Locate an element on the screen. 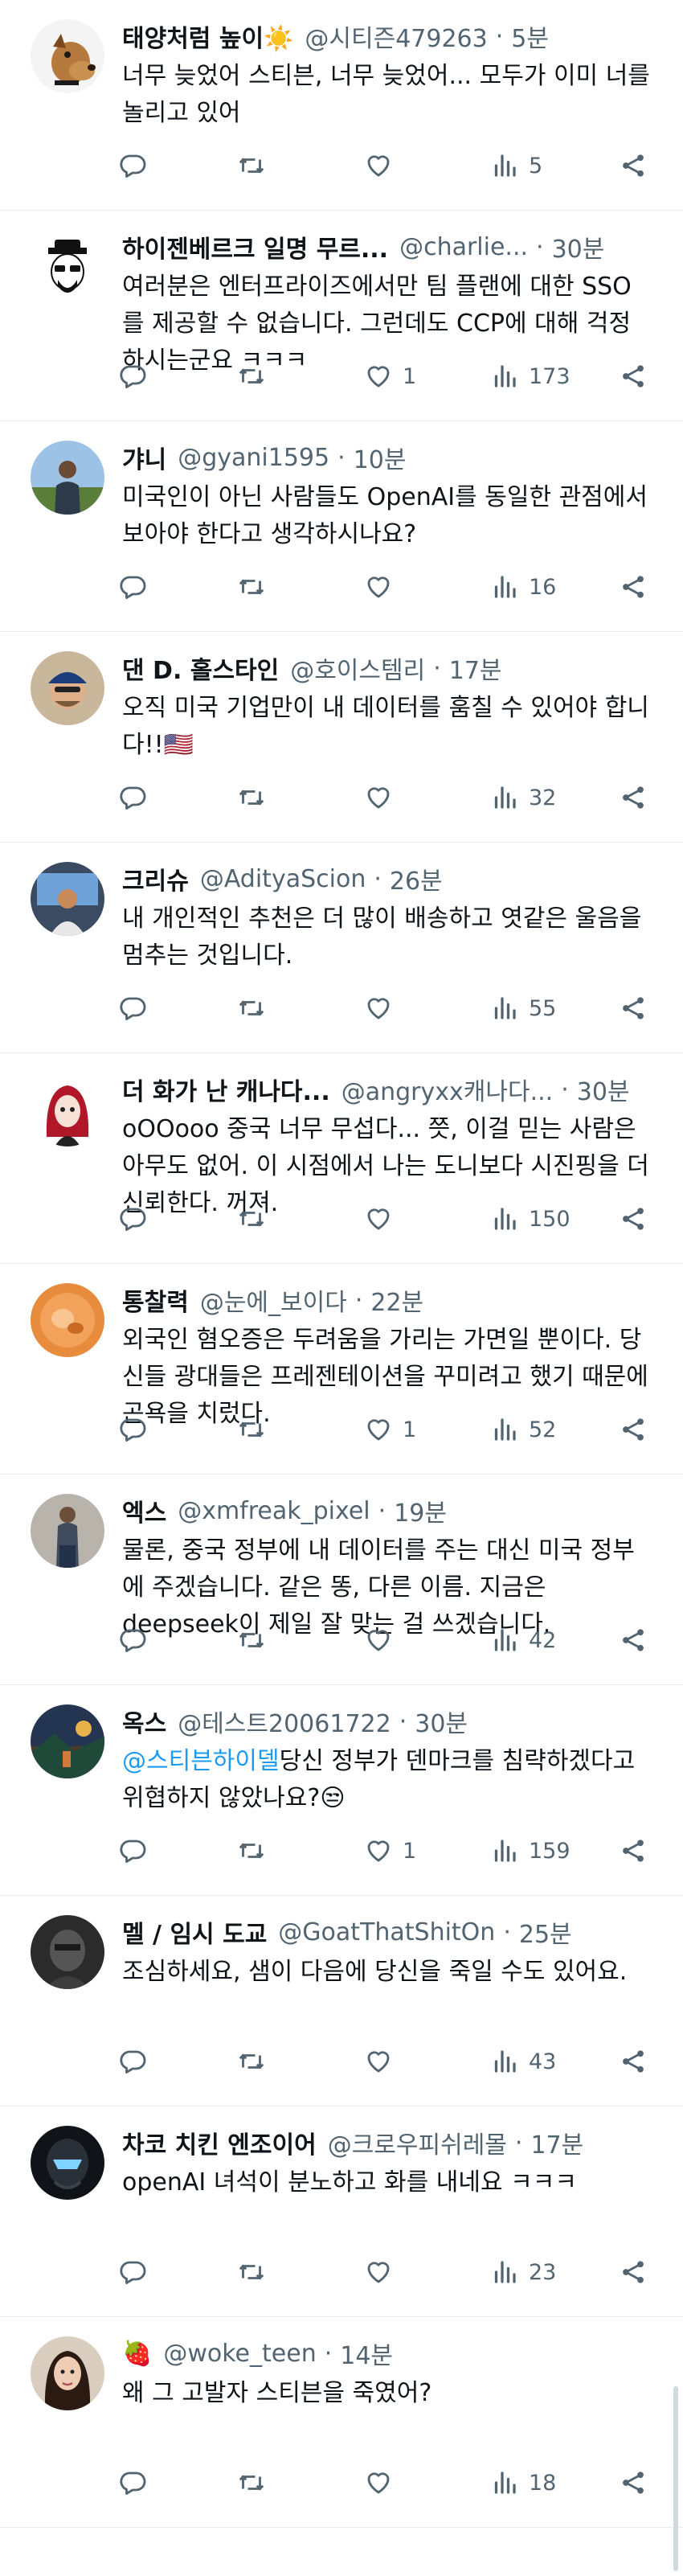 Image resolution: width=683 pixels, height=2576 pixels. display-name: 댄 D. 홀스타인 is located at coordinates (201, 668).